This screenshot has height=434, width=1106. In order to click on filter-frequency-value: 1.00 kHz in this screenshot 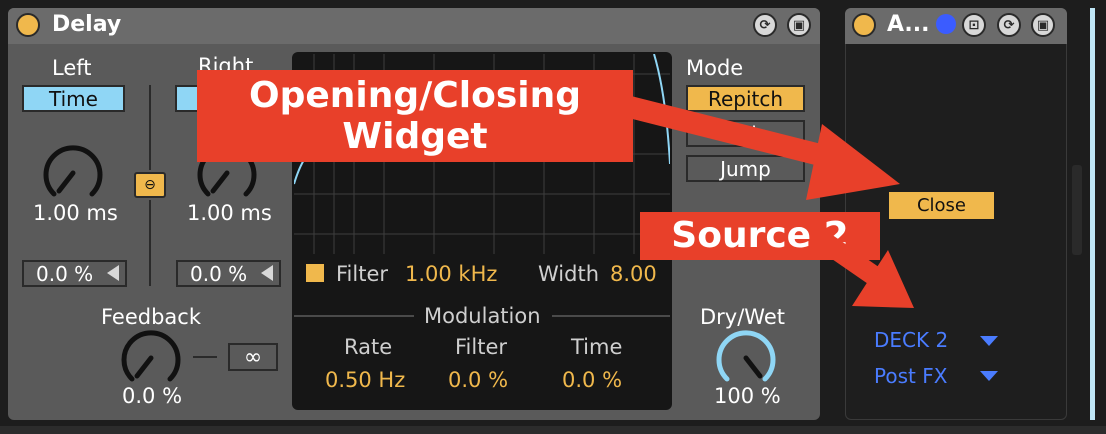, I will do `click(451, 274)`.